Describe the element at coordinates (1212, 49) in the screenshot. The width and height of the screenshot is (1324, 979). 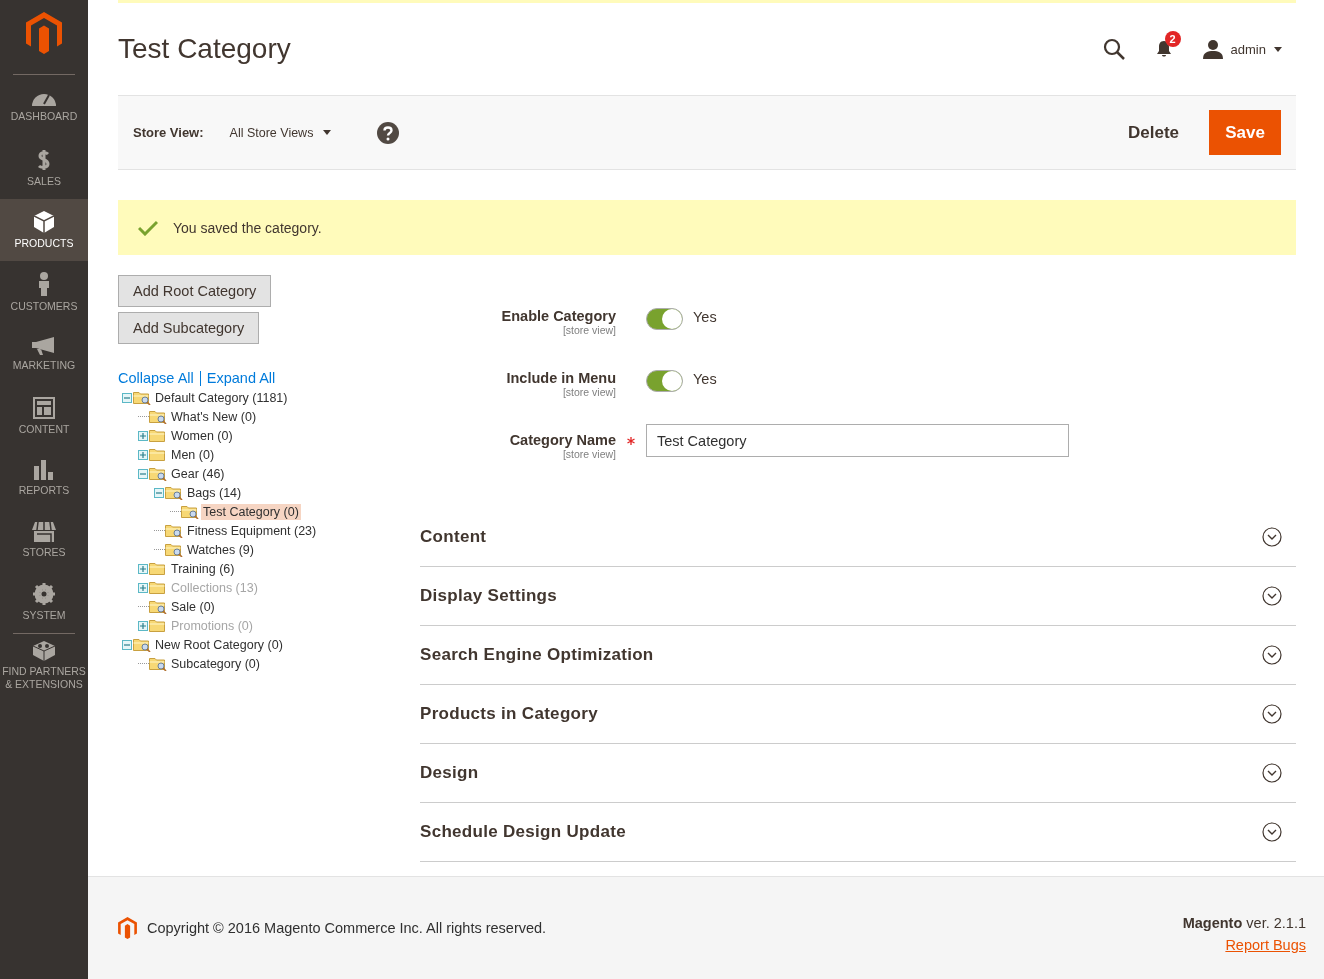
I see `user-icon` at that location.